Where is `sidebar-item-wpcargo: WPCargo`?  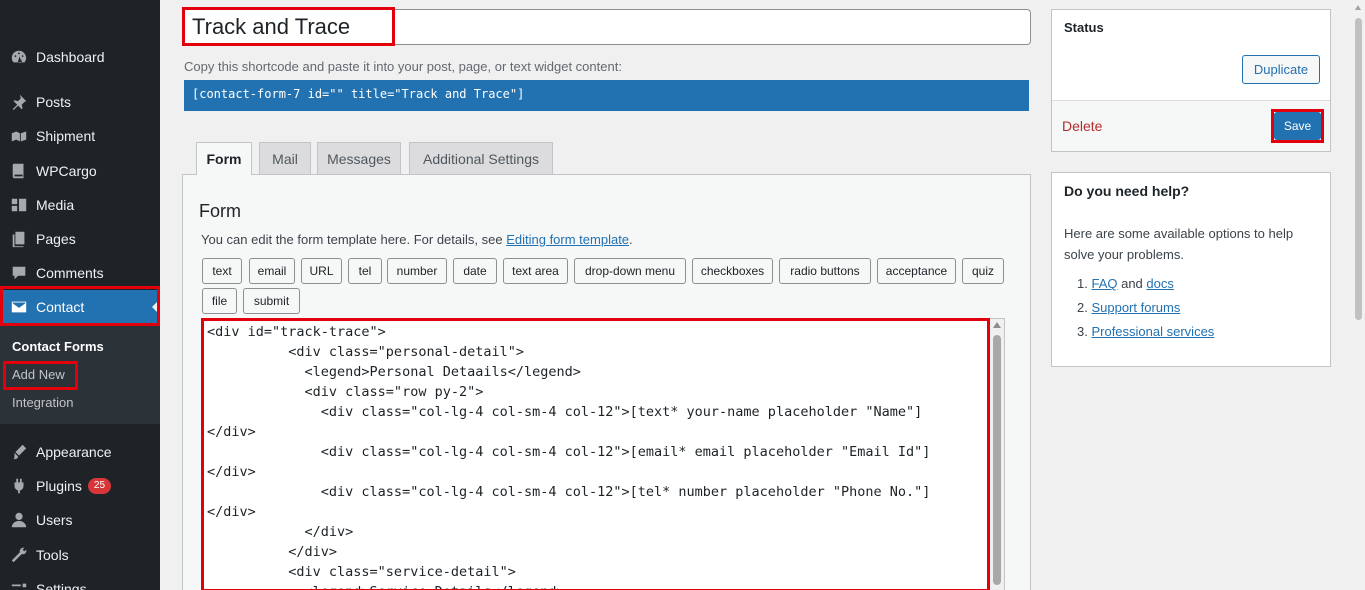 sidebar-item-wpcargo: WPCargo is located at coordinates (80, 171).